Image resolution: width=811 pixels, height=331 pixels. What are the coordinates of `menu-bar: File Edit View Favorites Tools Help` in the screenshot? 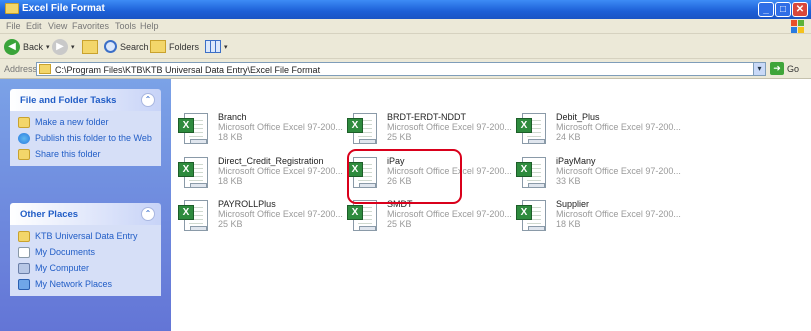 It's located at (405, 26).